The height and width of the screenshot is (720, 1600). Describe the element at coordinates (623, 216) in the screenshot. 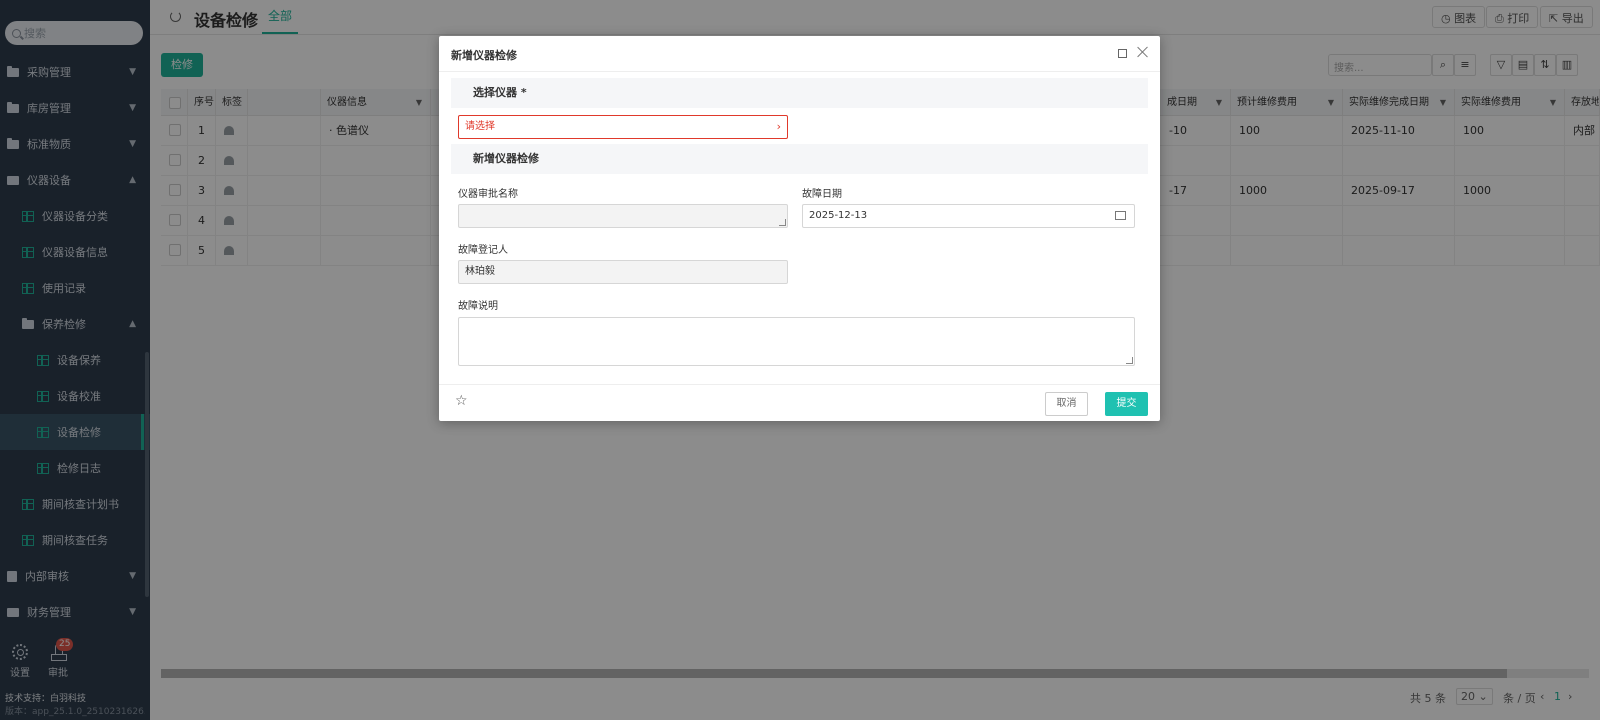

I see `approval-name-field` at that location.